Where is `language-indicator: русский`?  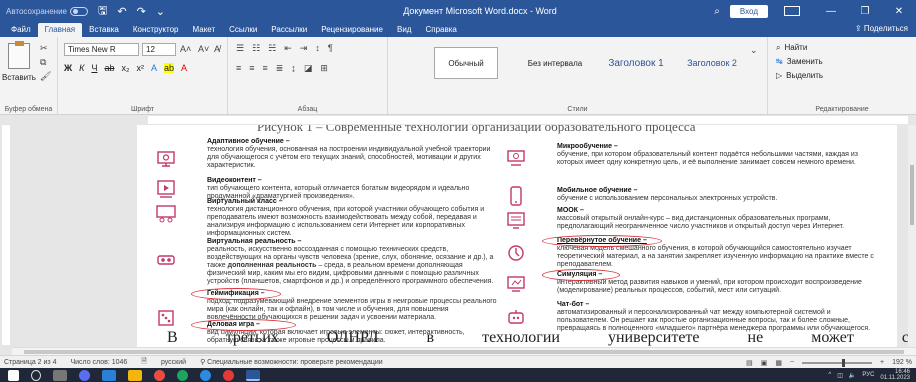
language-indicator: русский is located at coordinates (173, 362).